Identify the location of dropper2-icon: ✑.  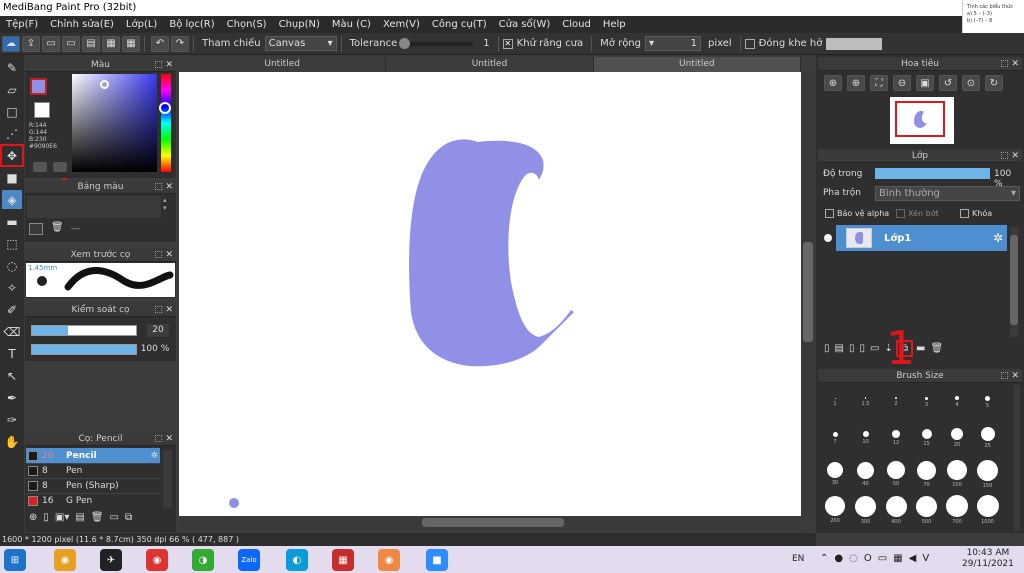
(12, 419).